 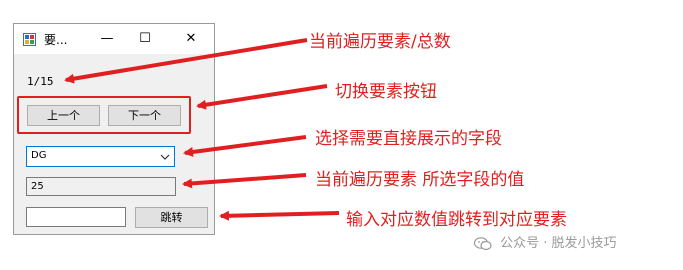 I want to click on arrow-jump, so click(x=279, y=215).